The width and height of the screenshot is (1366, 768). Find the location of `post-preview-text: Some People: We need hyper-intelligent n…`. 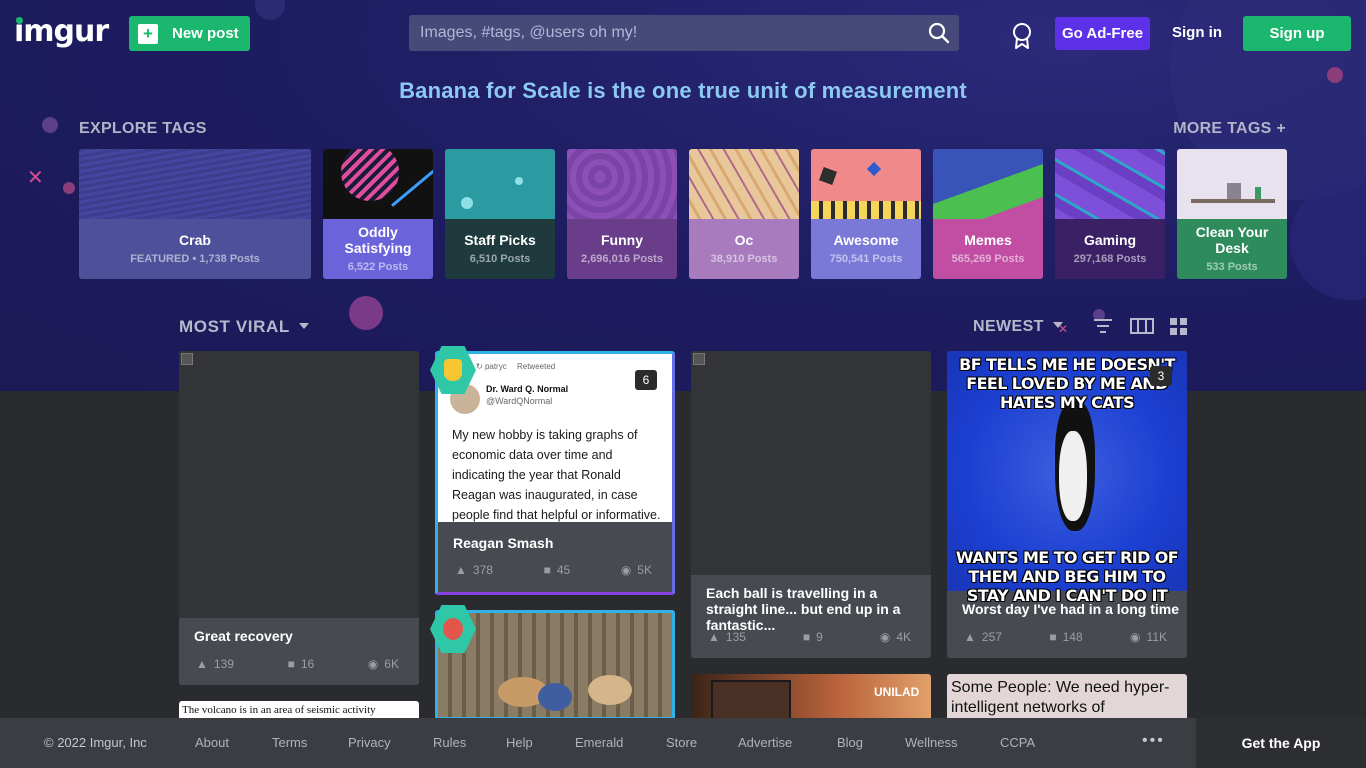

post-preview-text: Some People: We need hyper-intelligent n… is located at coordinates (1060, 697).